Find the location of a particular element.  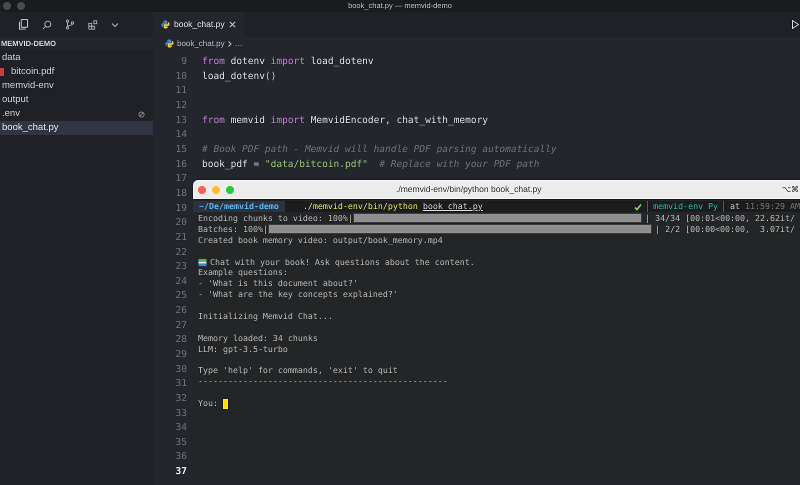

terminal-output-line: Example questions: is located at coordinates (243, 272).